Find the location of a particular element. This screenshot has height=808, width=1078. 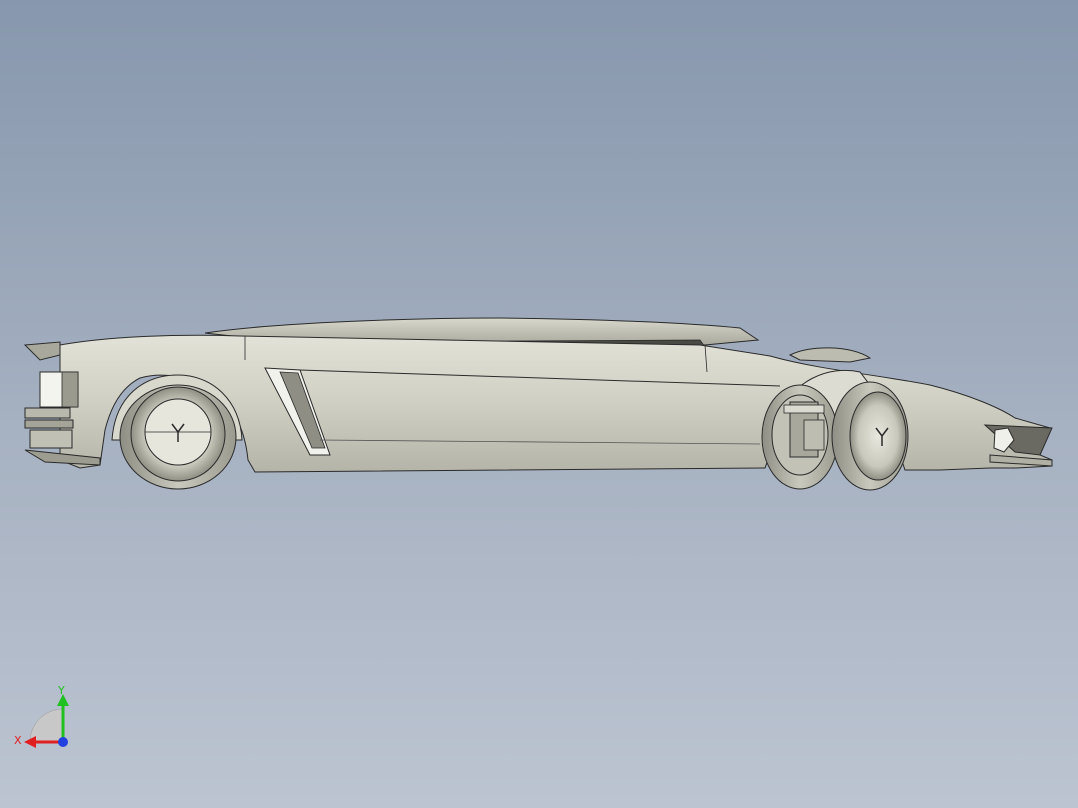

y-axis-label: Y is located at coordinates (61, 690).